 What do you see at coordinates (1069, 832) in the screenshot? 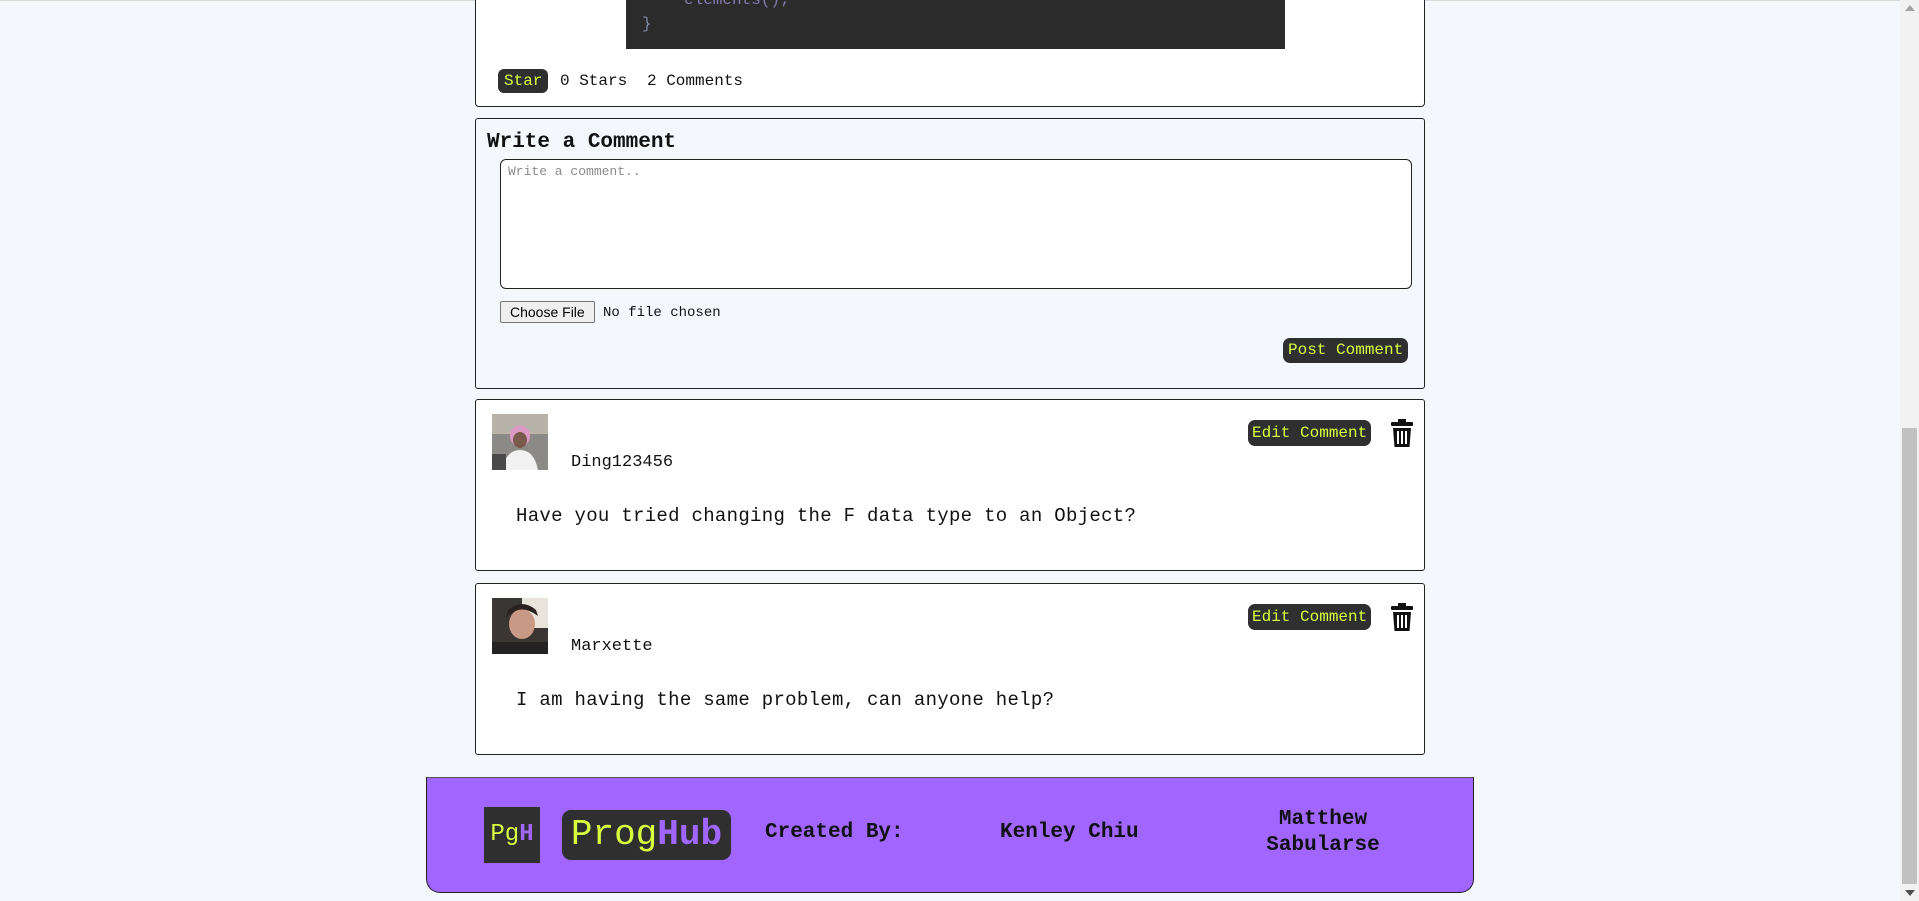
I see `author-name: Kenley Chiu` at bounding box center [1069, 832].